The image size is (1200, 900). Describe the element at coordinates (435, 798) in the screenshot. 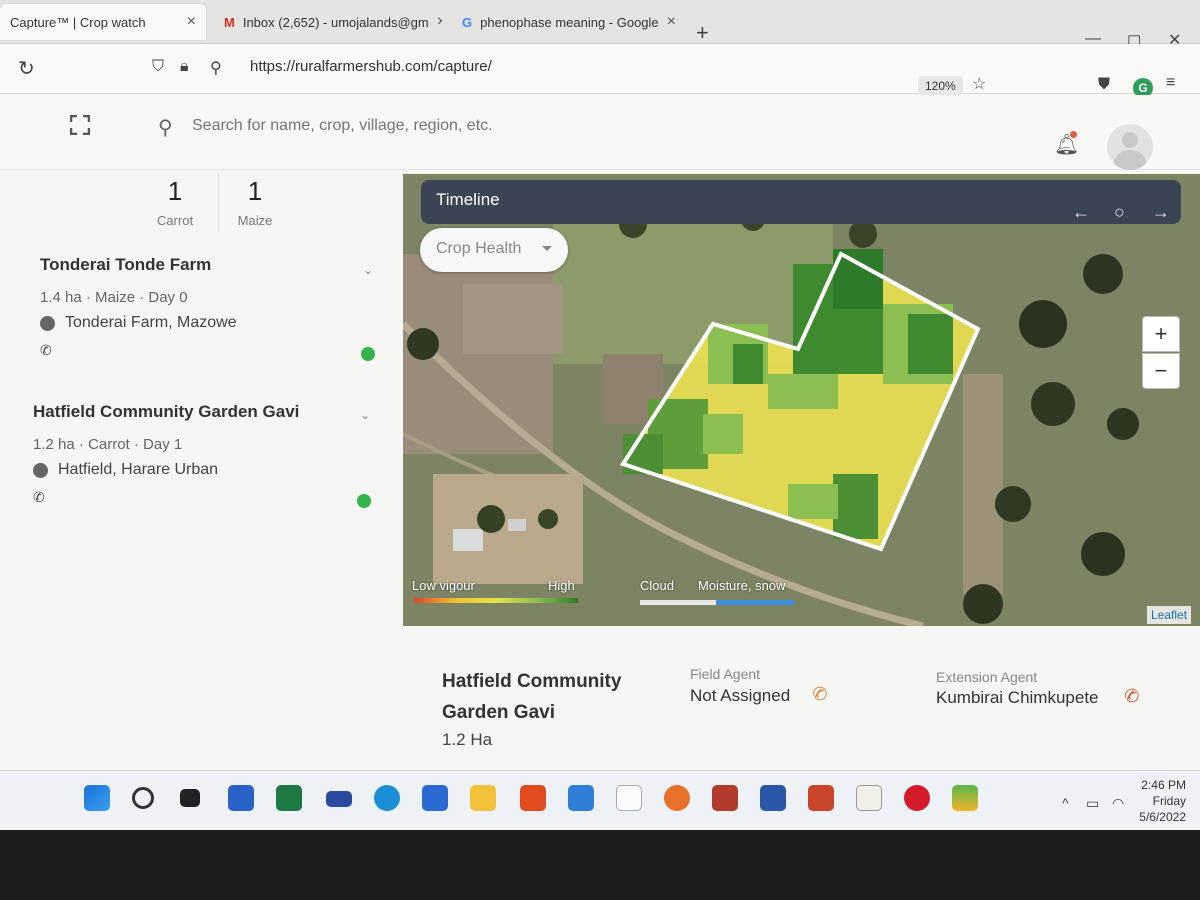

I see `store-icon` at that location.